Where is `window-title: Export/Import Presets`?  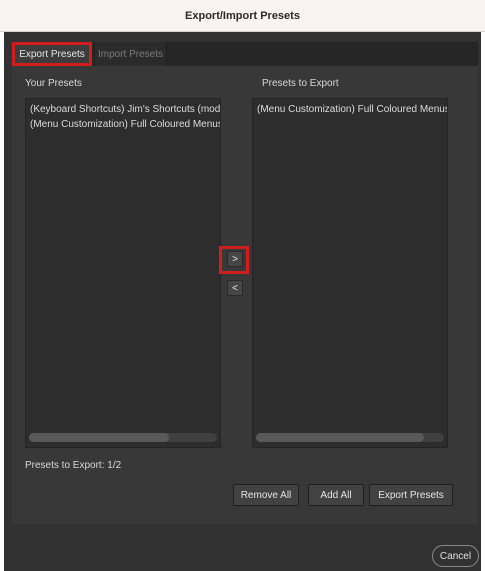 window-title: Export/Import Presets is located at coordinates (242, 15).